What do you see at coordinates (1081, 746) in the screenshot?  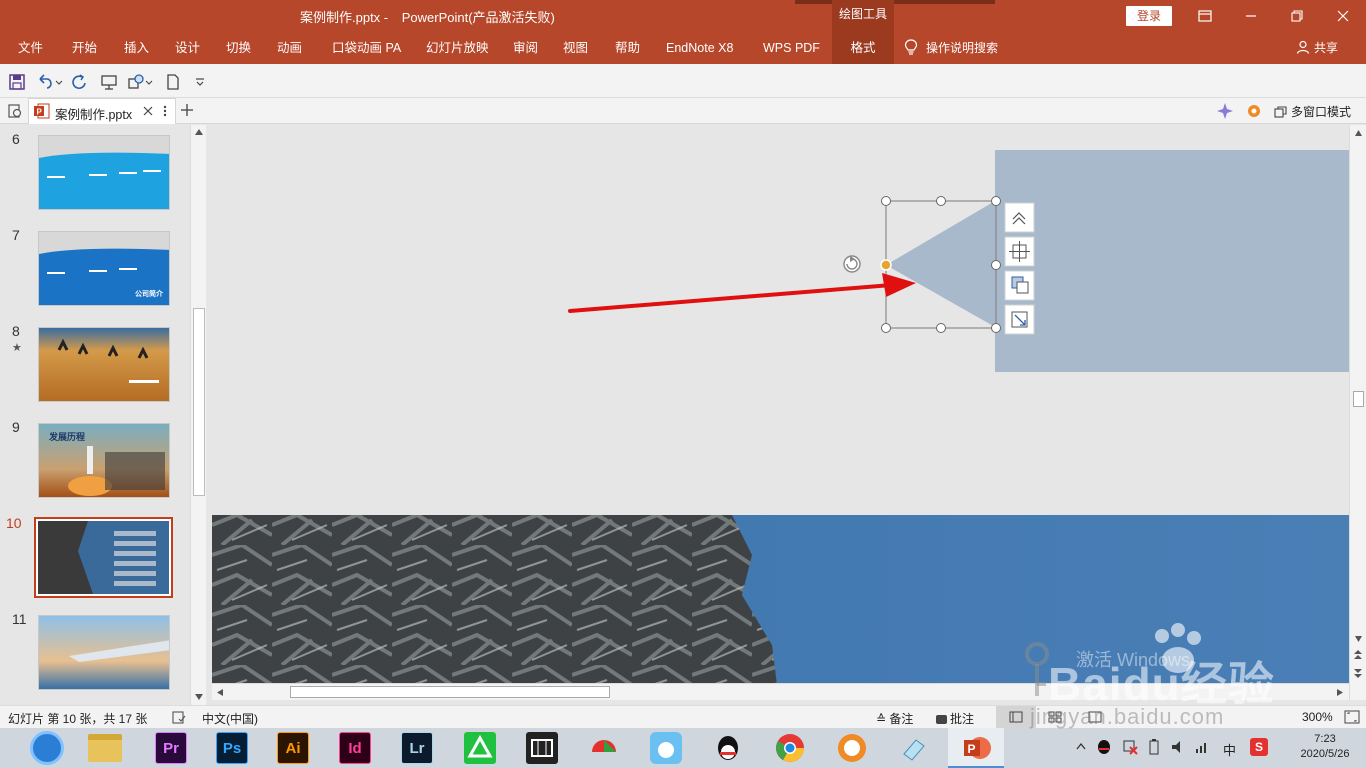 I see `show-hidden-icons-icon` at bounding box center [1081, 746].